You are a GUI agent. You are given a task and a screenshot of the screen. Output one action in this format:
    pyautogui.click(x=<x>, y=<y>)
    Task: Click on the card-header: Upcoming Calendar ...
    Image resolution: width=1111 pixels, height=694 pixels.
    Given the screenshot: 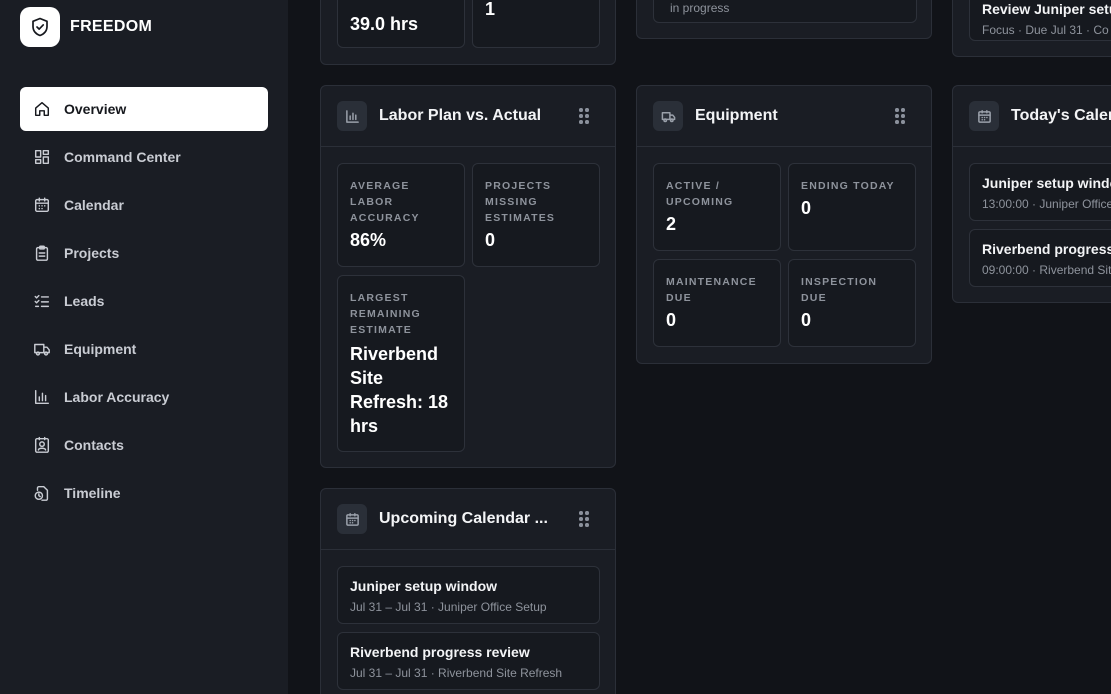 What is the action you would take?
    pyautogui.click(x=468, y=519)
    